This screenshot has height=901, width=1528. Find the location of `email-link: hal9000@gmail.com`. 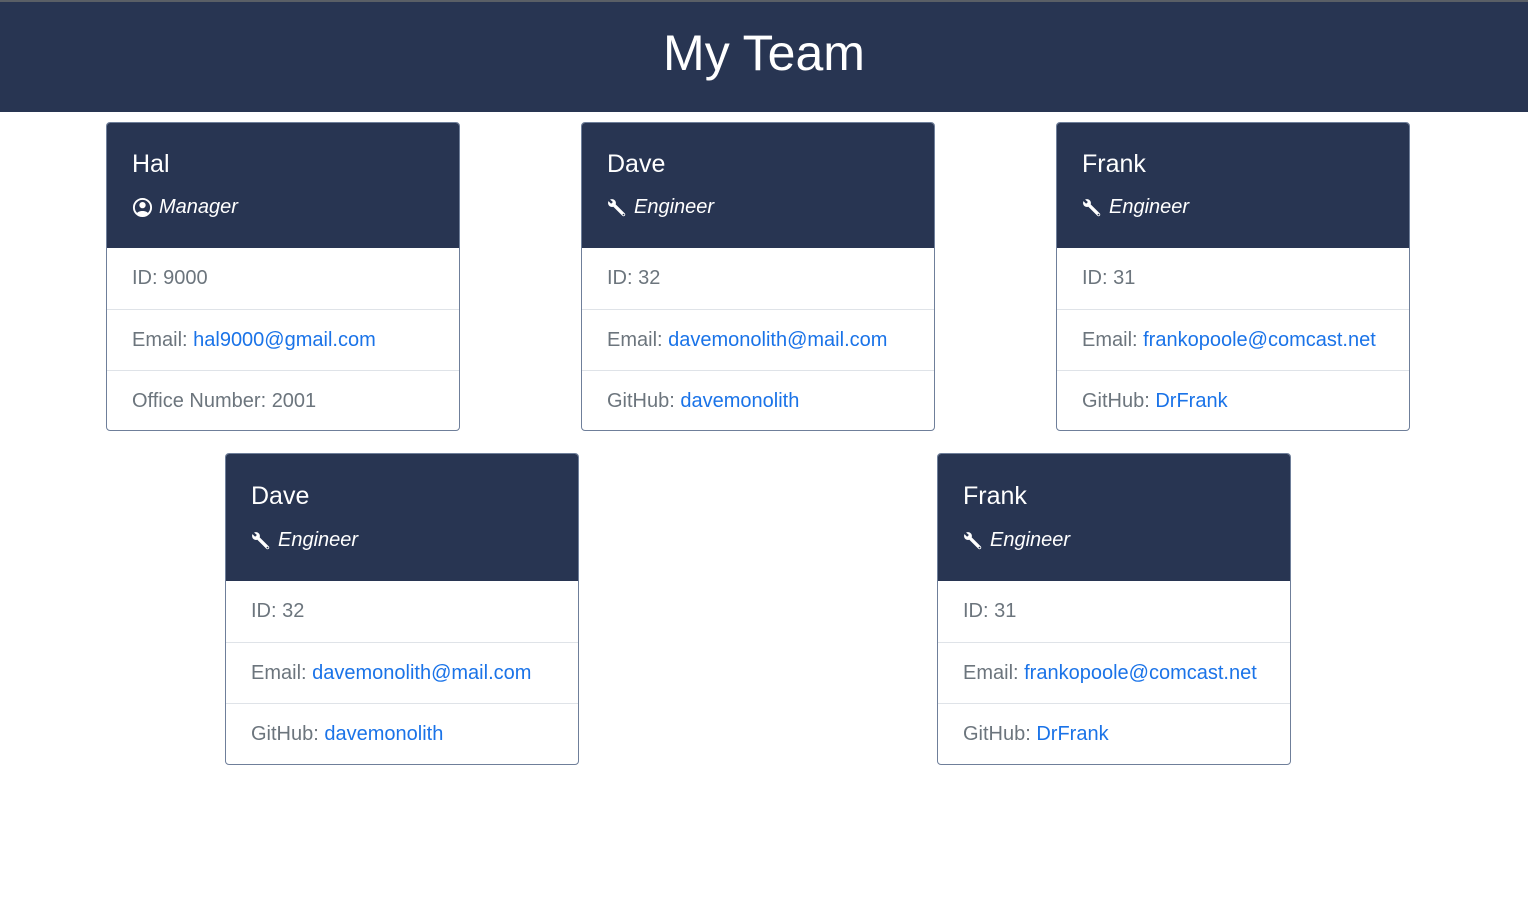

email-link: hal9000@gmail.com is located at coordinates (284, 340).